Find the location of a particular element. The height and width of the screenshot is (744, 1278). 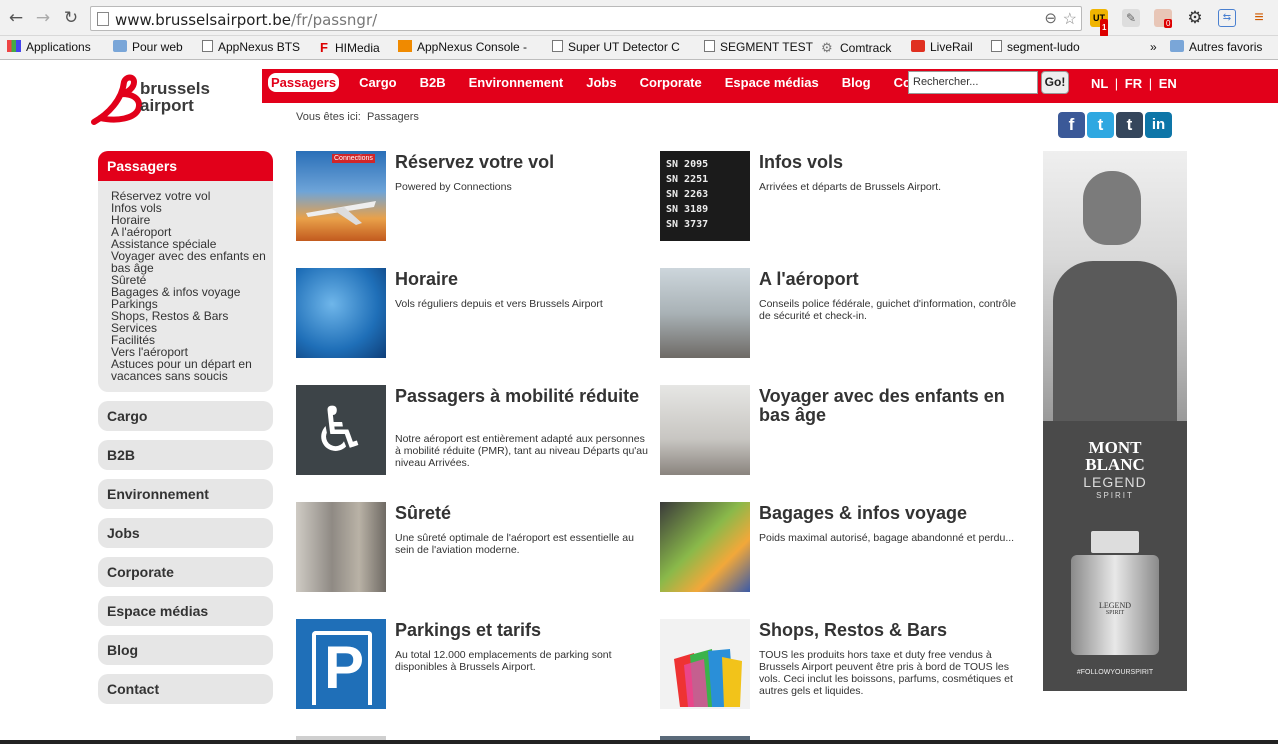

card-voyager-enfants: Voyager avec des enfants en bas âge is located at coordinates (840, 432).